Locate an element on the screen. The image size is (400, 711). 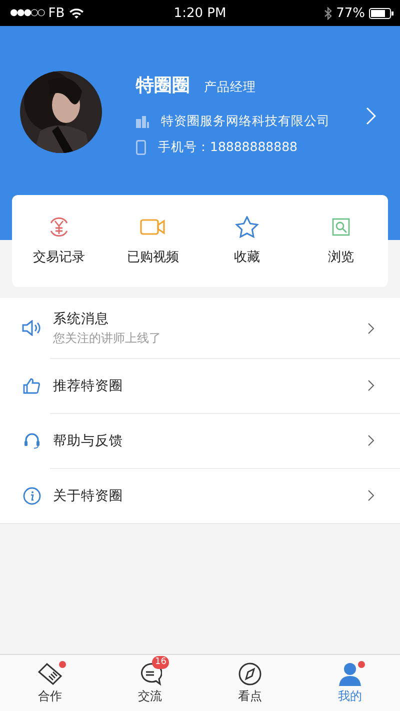
menu-item: 帮助与反馈 is located at coordinates (200, 440).